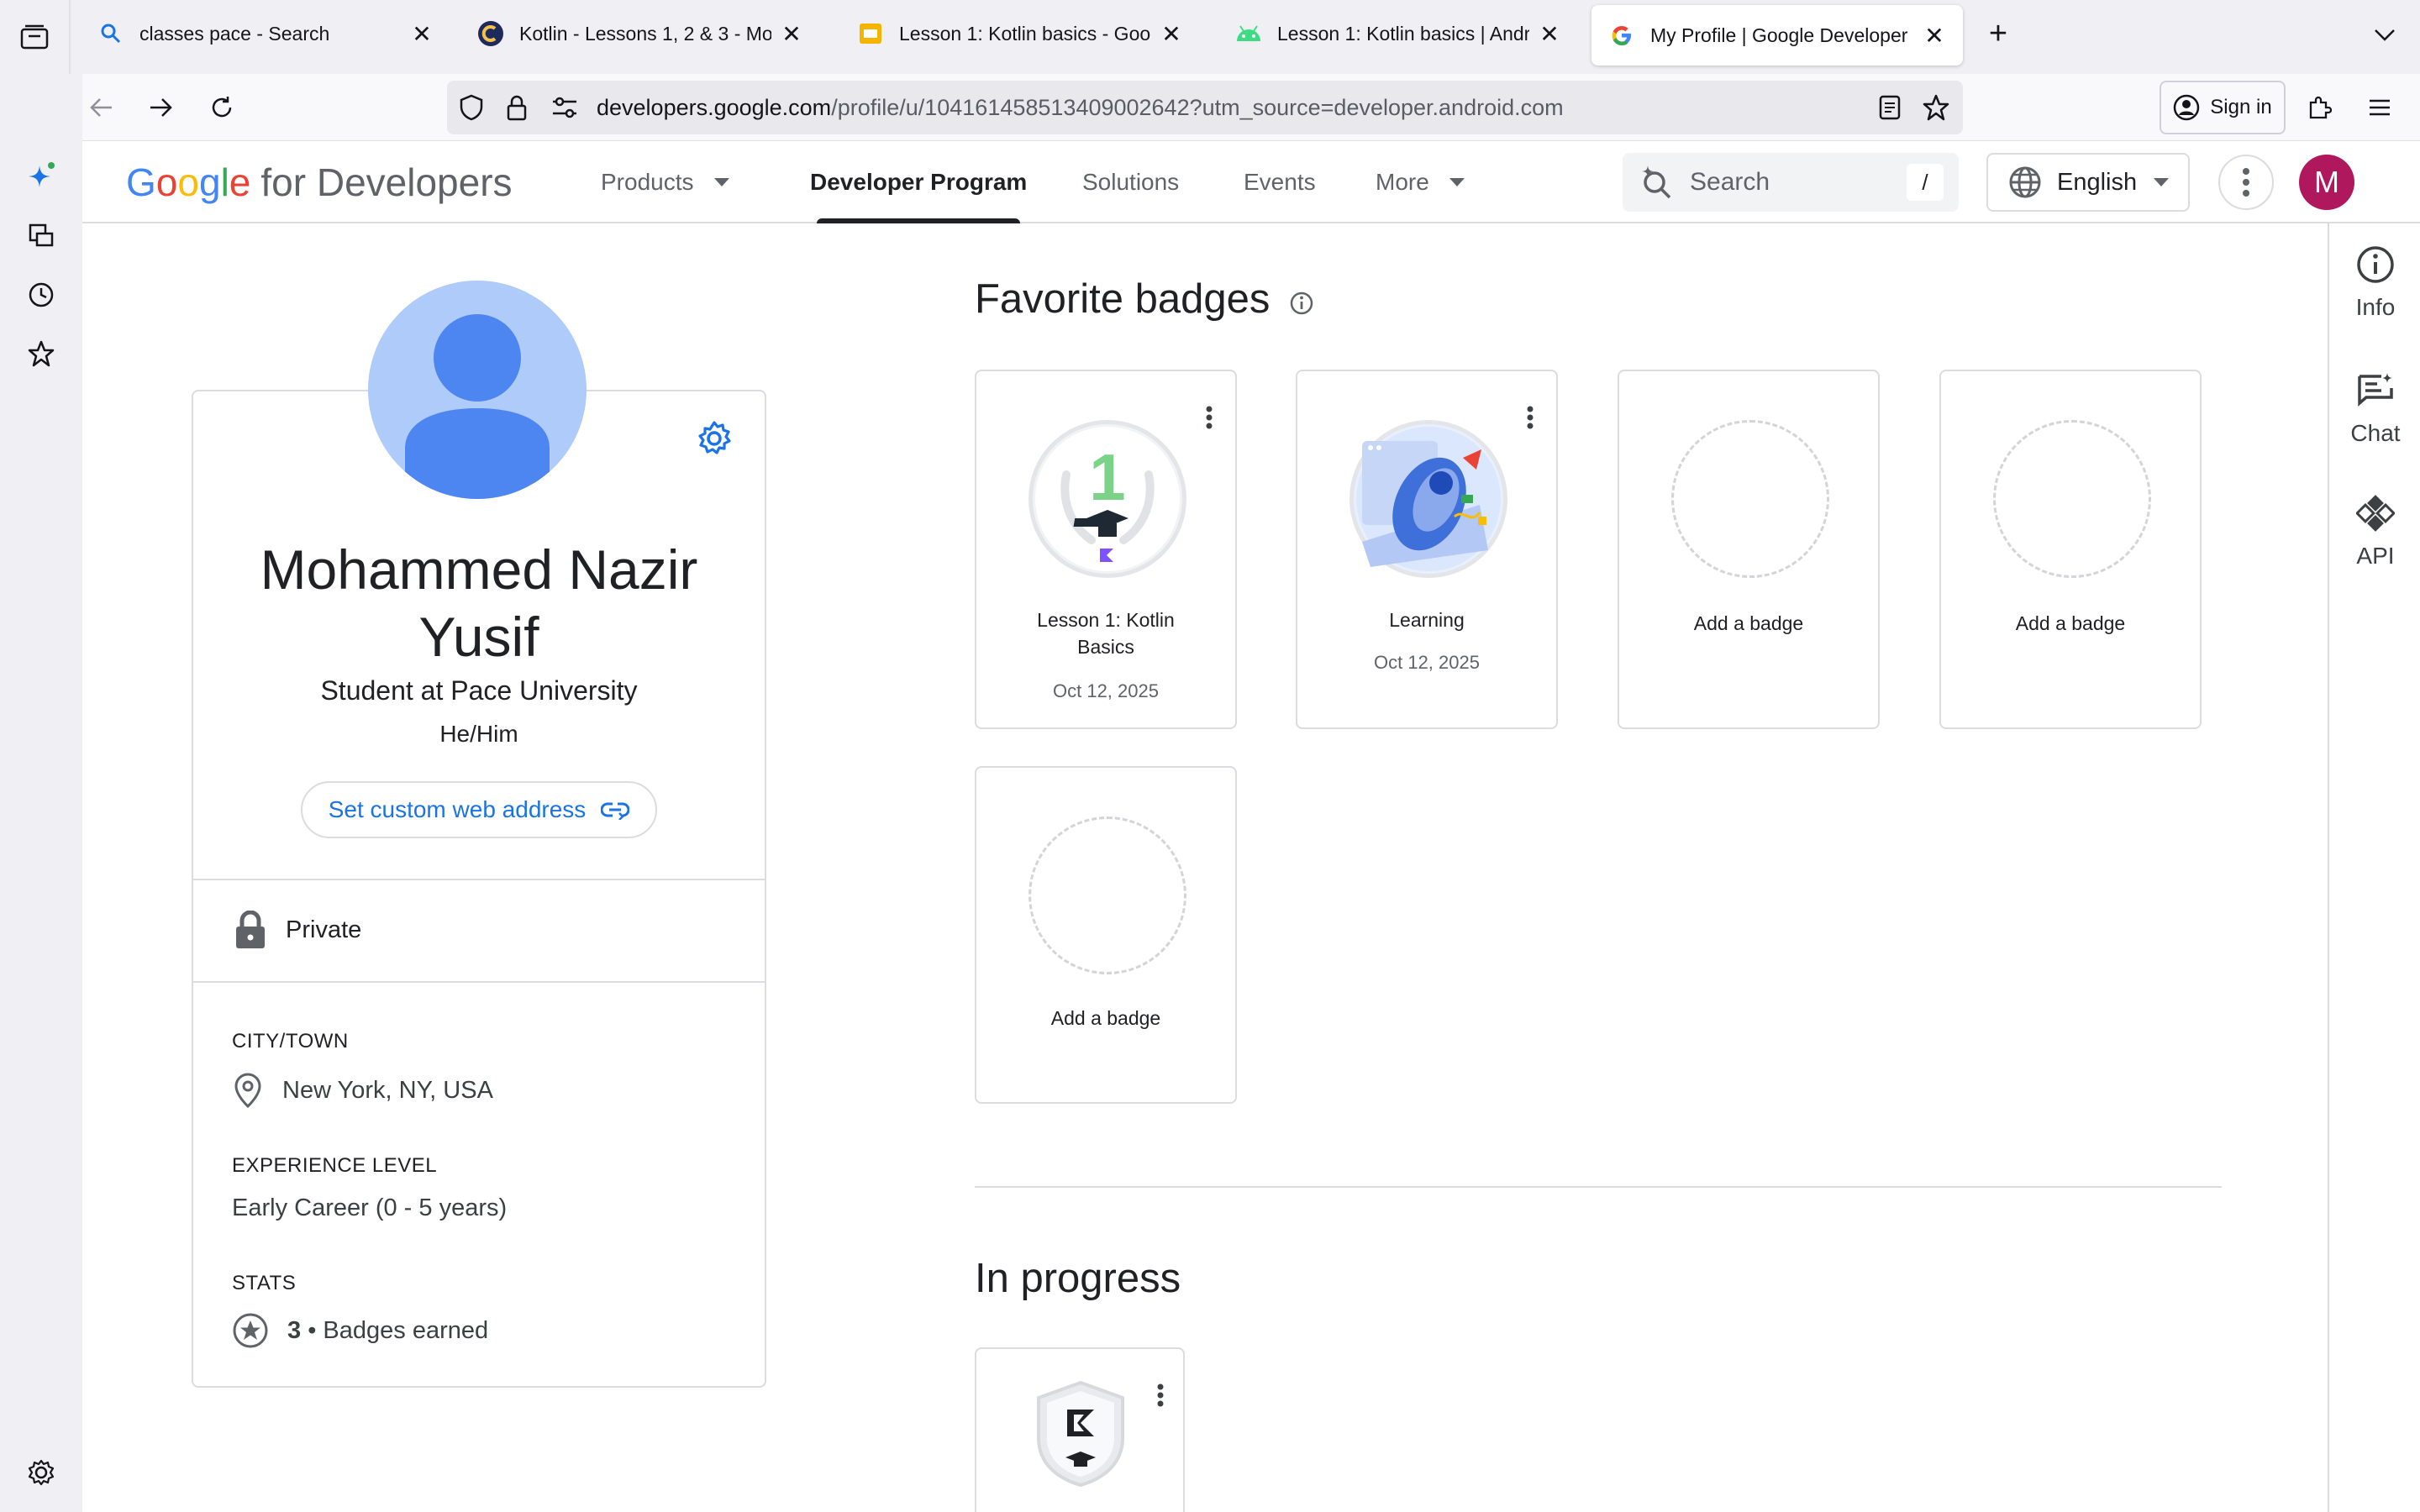 Image resolution: width=2420 pixels, height=1512 pixels. I want to click on nav-events: Events, so click(1280, 182).